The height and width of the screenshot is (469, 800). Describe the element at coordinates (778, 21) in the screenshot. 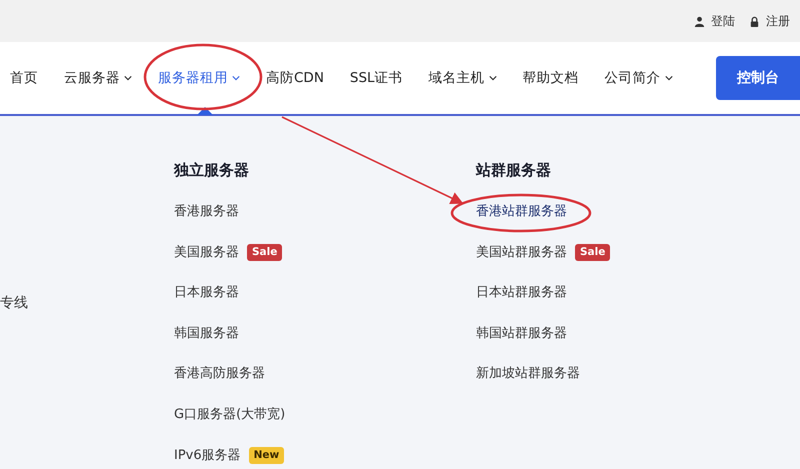

I see `top-link: 注册` at that location.